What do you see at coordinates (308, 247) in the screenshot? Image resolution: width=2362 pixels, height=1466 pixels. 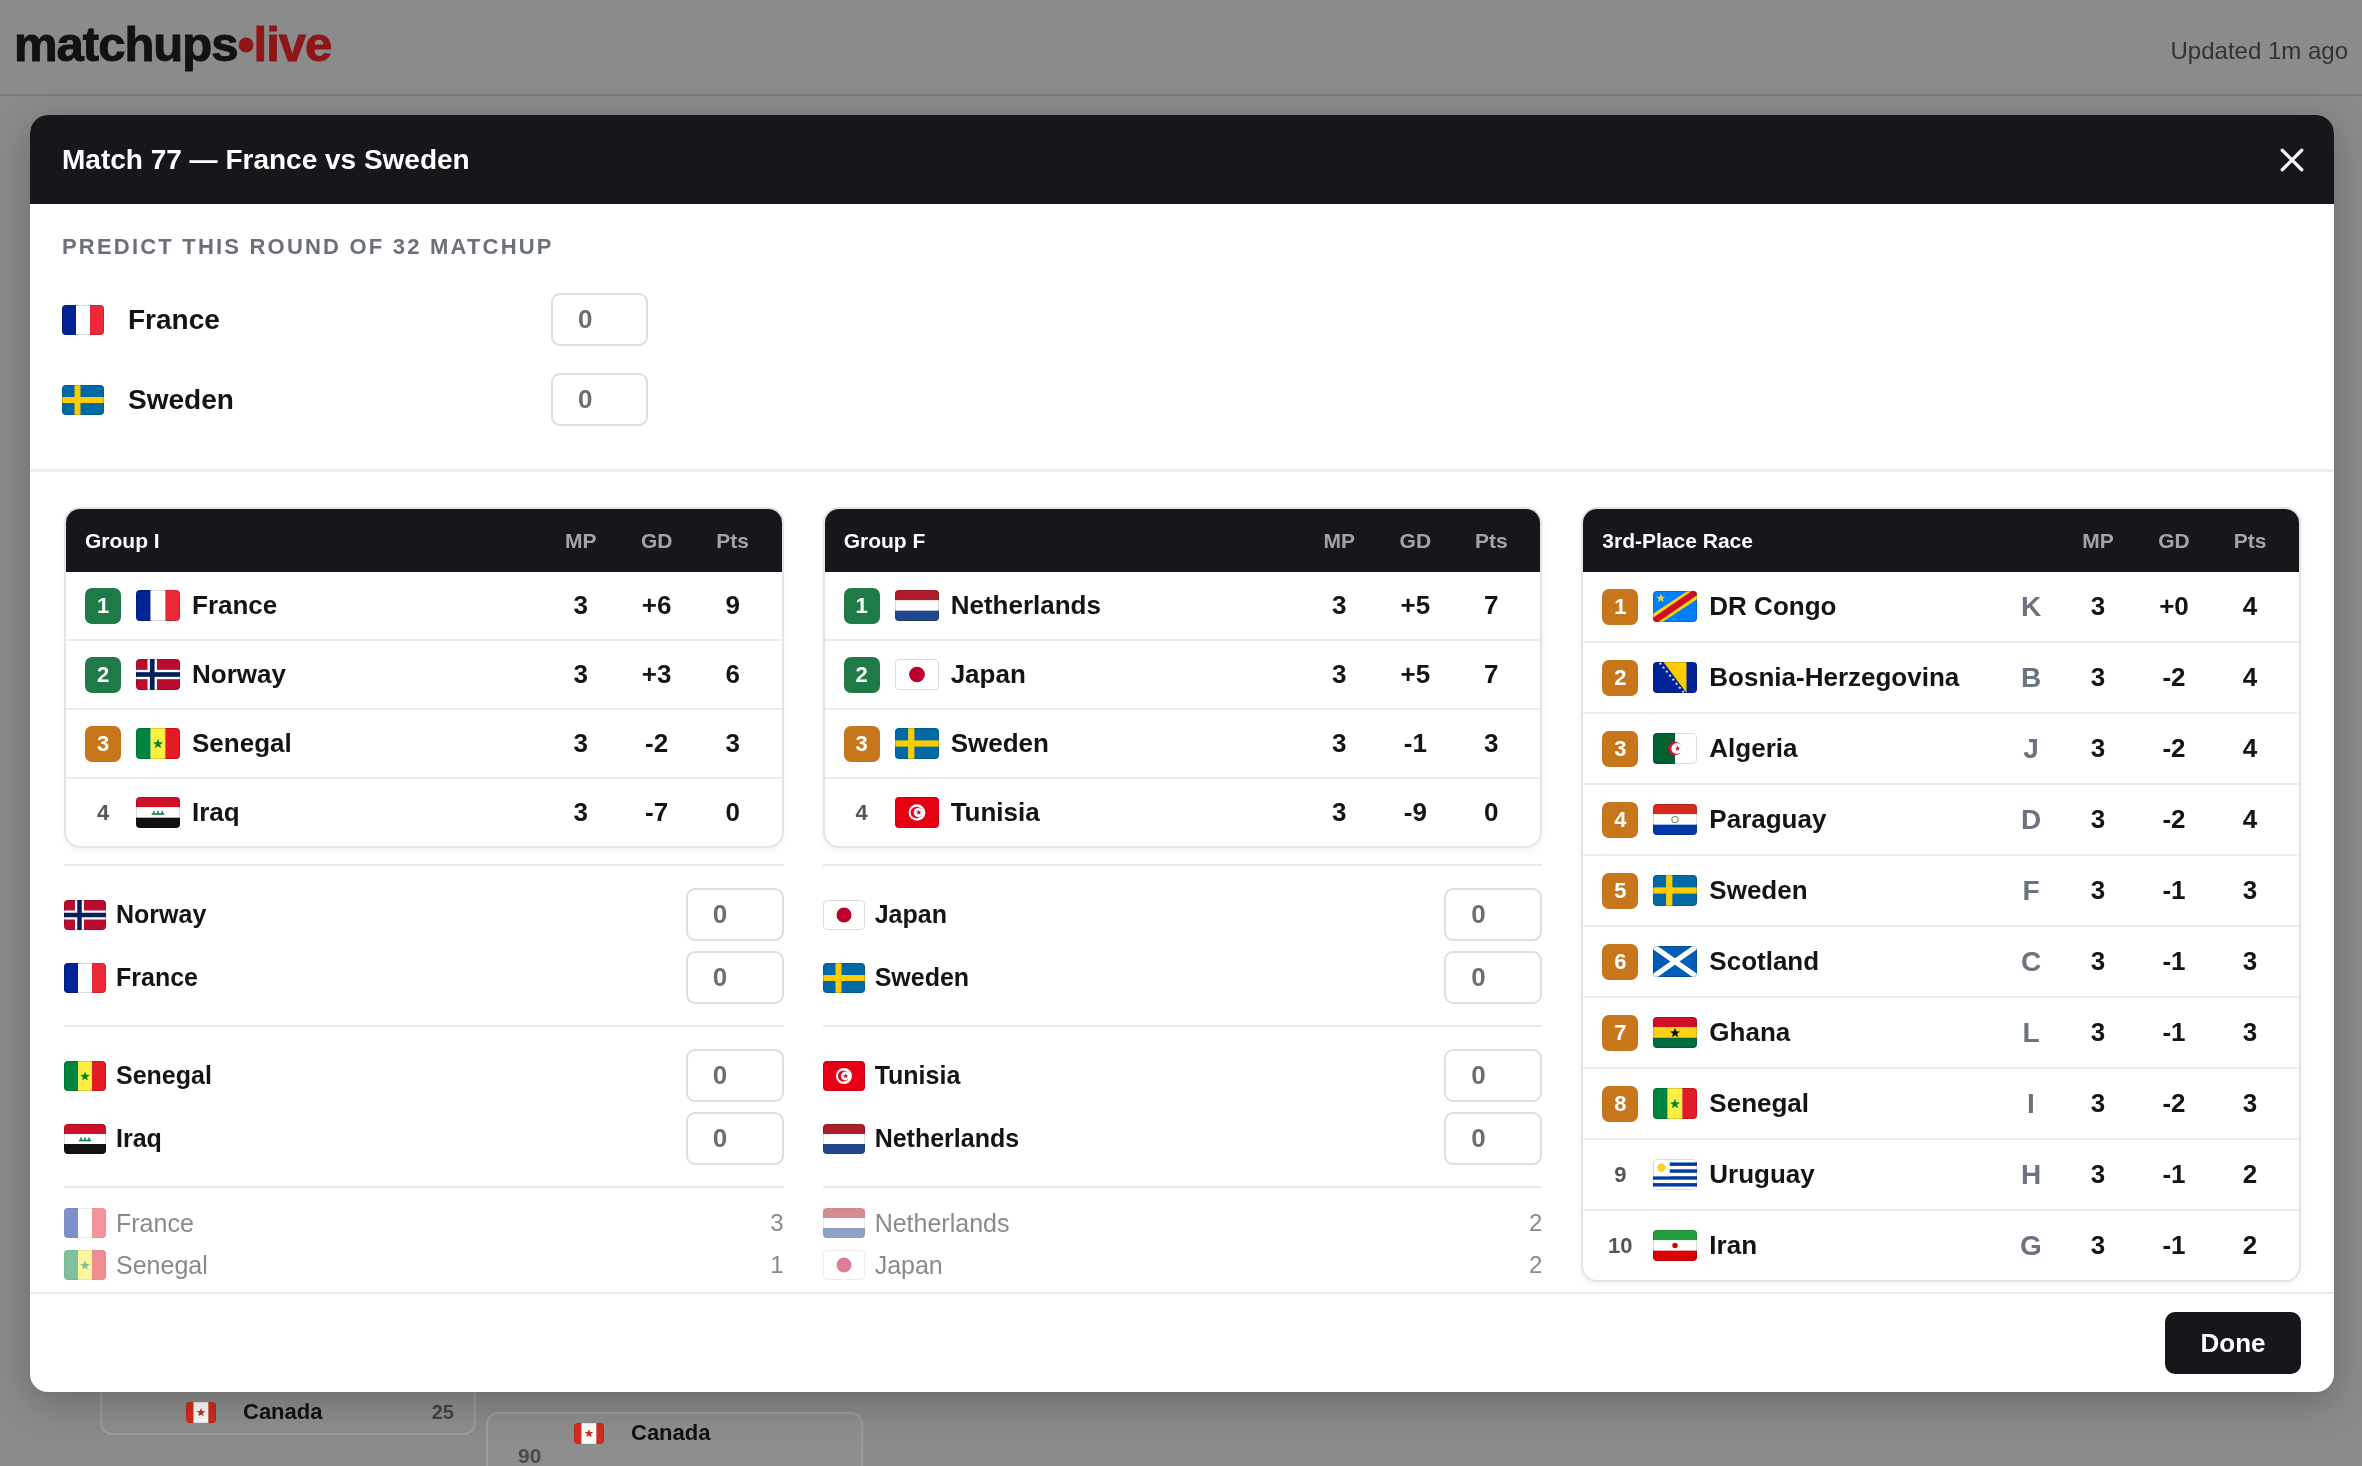 I see `section-heading: PREDICT THIS ROUND OF 32 MATCHUP` at bounding box center [308, 247].